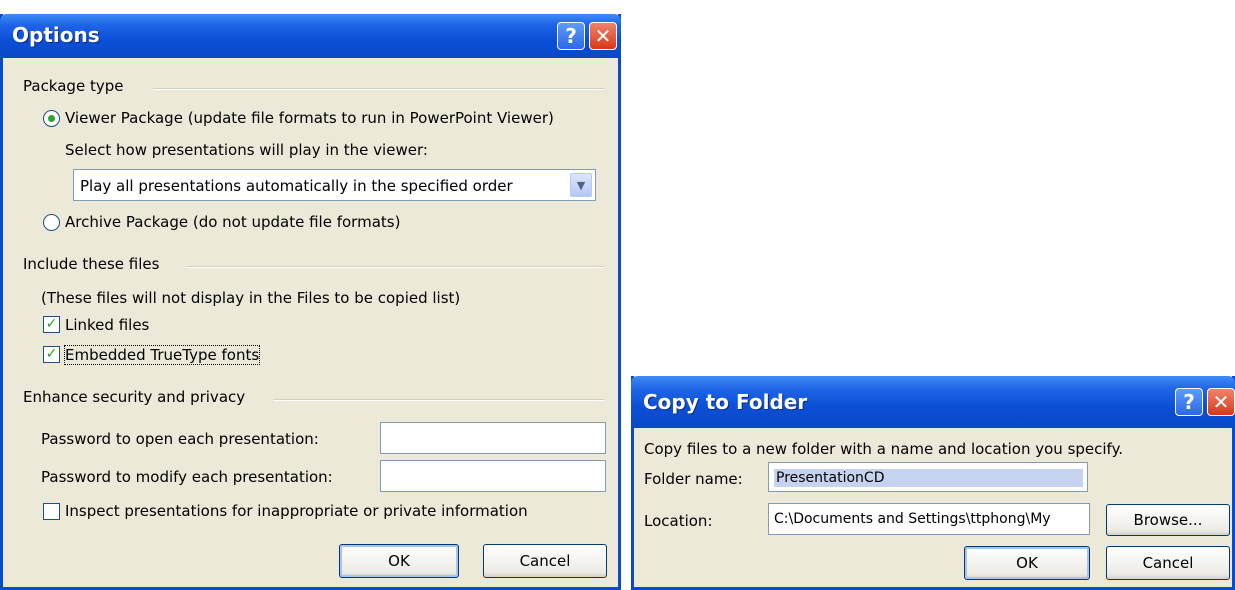  Describe the element at coordinates (1168, 563) in the screenshot. I see `copy-cancel-button: Cancel` at that location.